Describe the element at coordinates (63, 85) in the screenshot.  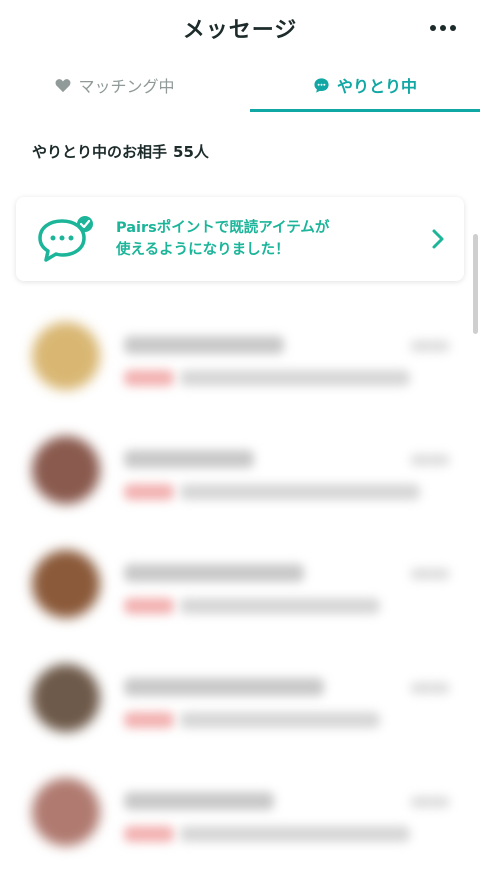
I see `heart-icon` at that location.